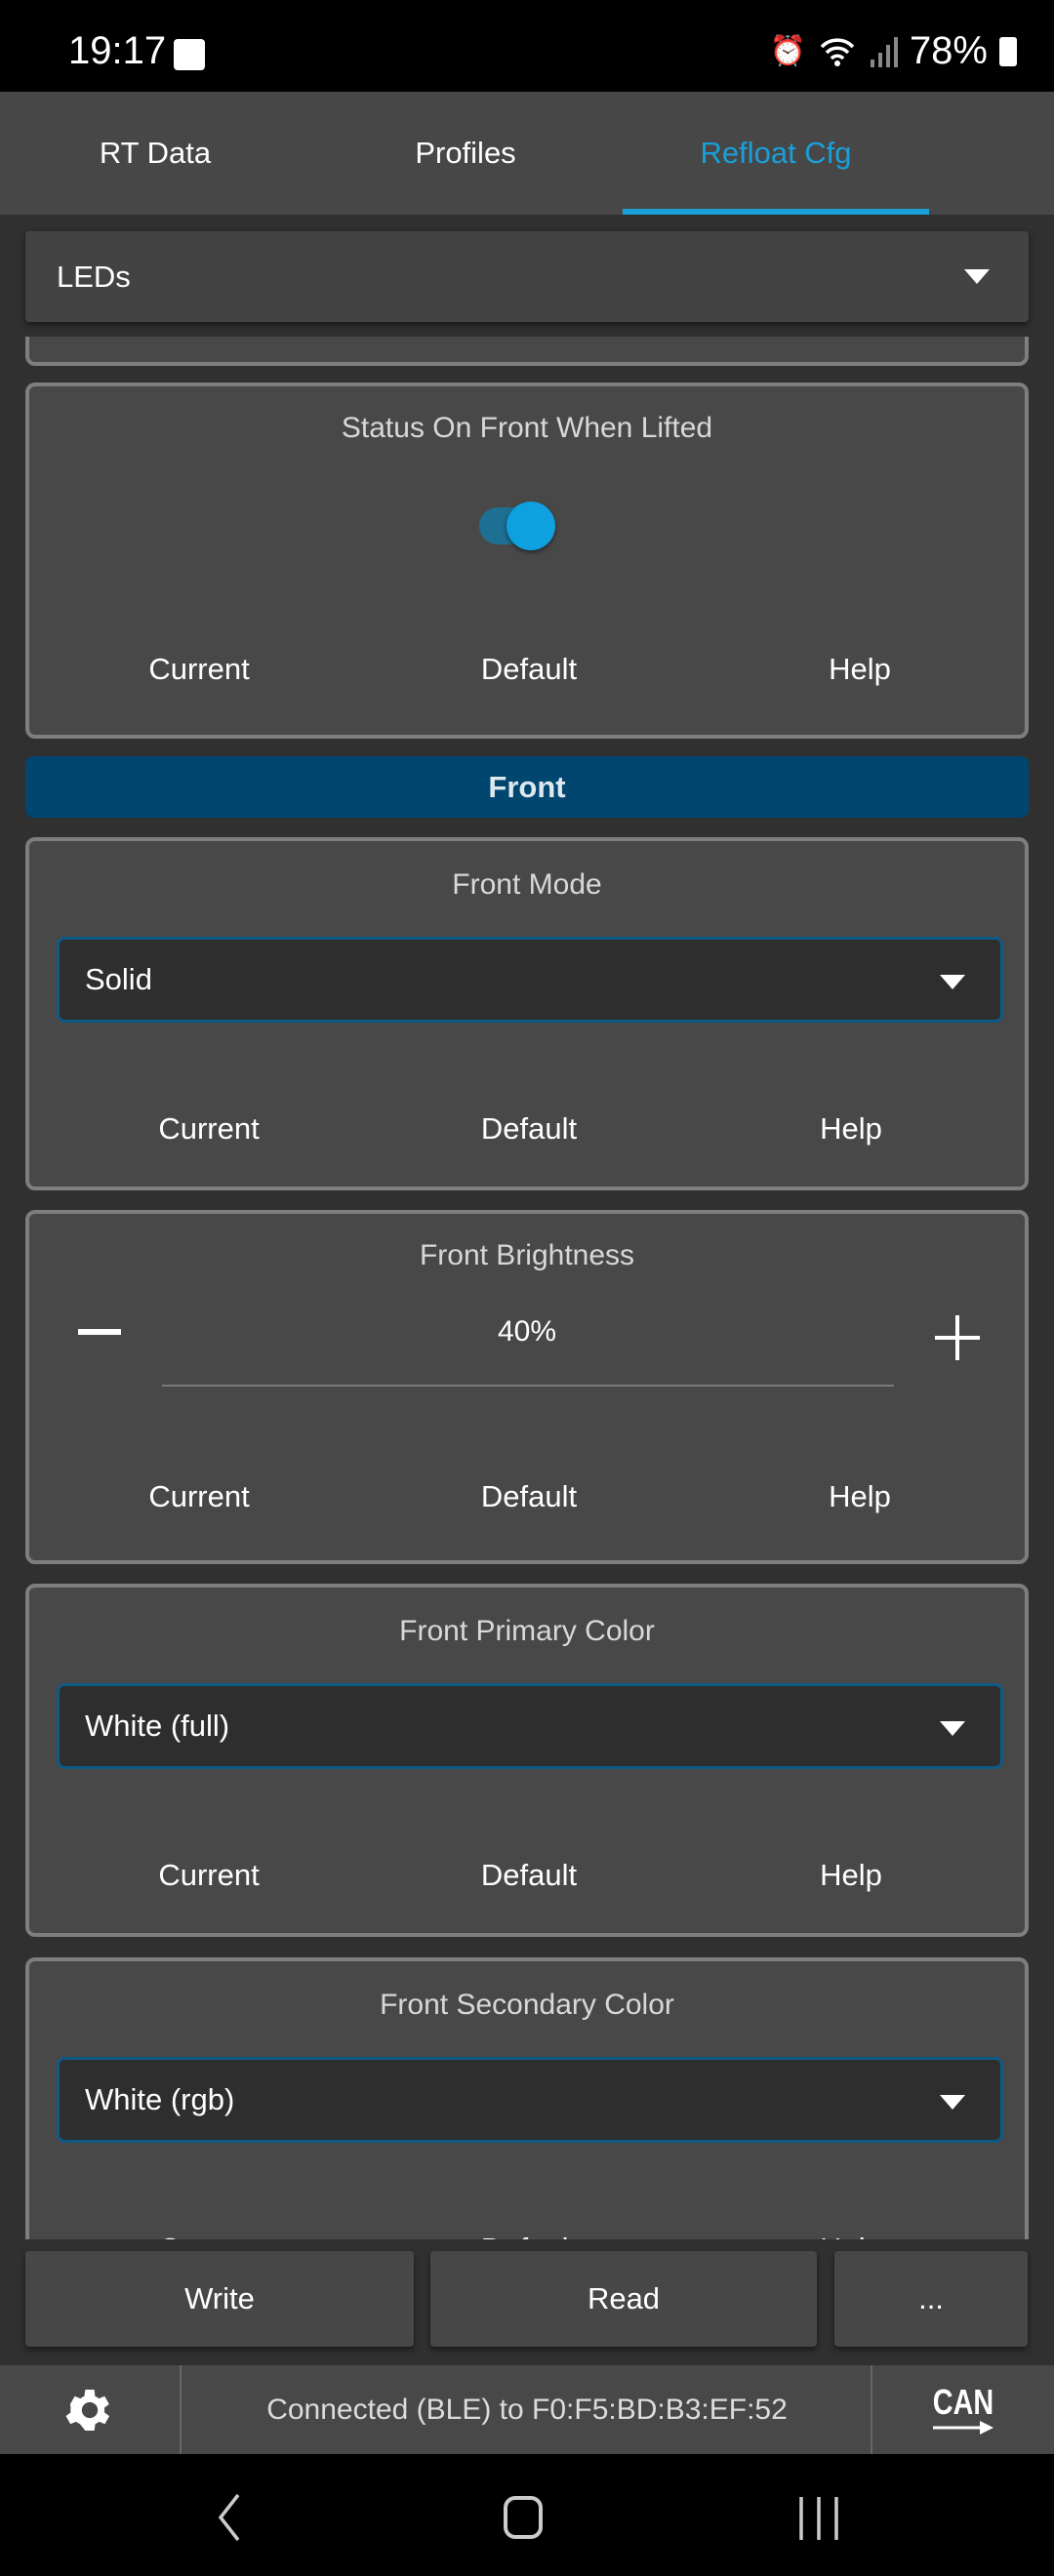 This screenshot has width=1054, height=2576. I want to click on settings-button, so click(91, 2409).